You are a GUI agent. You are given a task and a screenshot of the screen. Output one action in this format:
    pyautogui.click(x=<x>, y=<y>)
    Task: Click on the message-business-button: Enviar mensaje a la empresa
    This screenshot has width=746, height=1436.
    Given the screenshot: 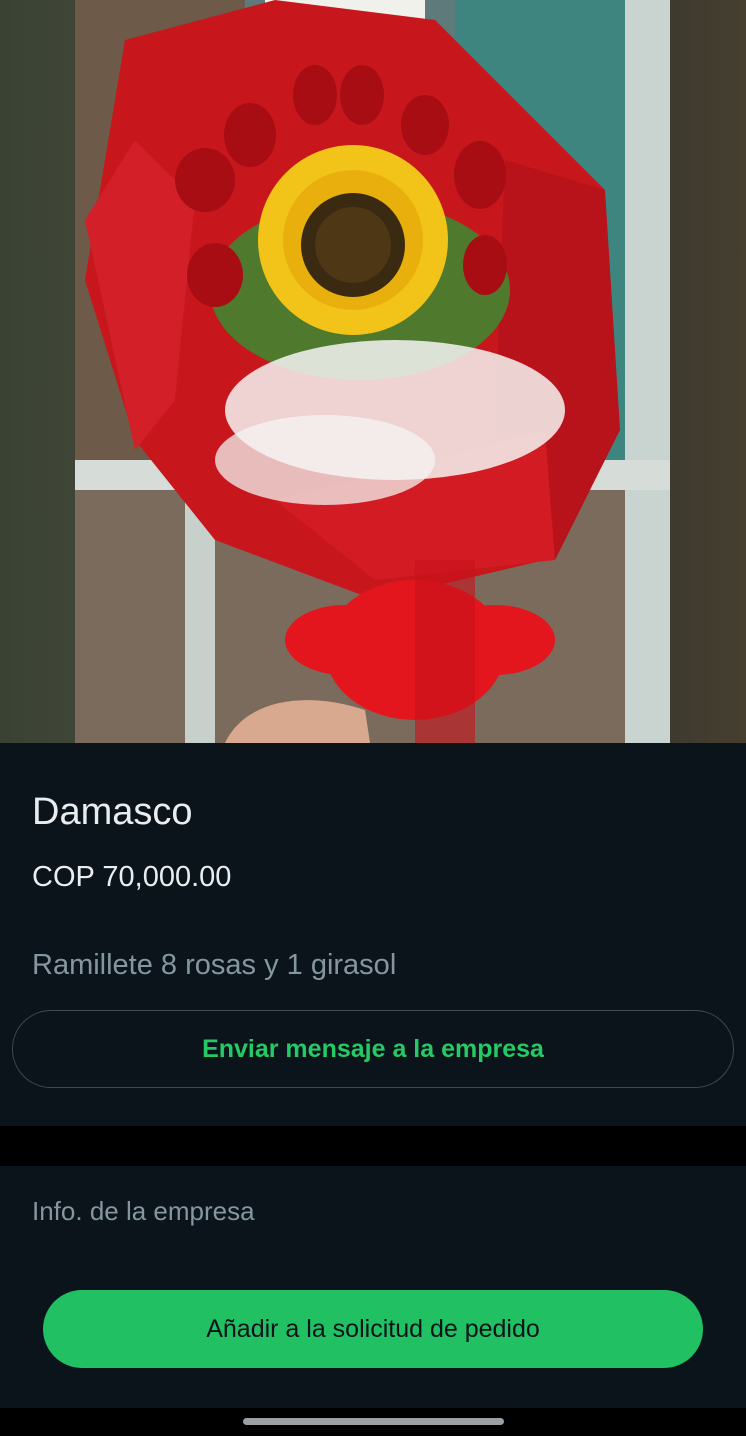 What is the action you would take?
    pyautogui.click(x=373, y=1049)
    